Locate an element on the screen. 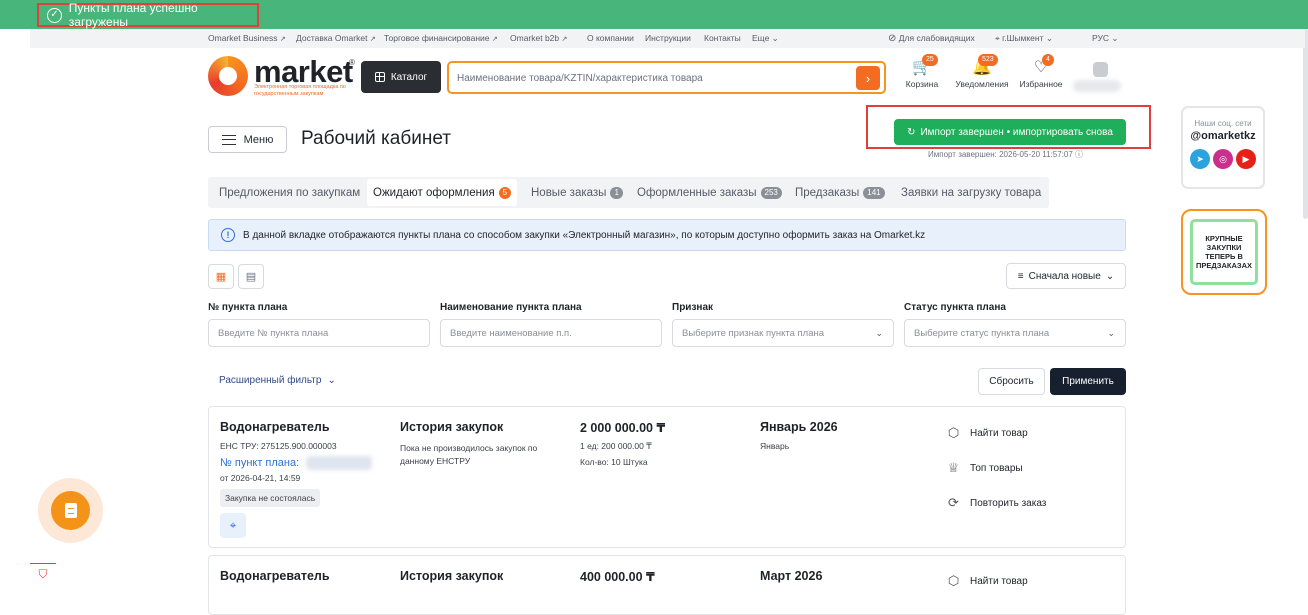 This screenshot has width=1308, height=615. repeat-order-button: ⟳ Повторить заказ is located at coordinates (996, 503).